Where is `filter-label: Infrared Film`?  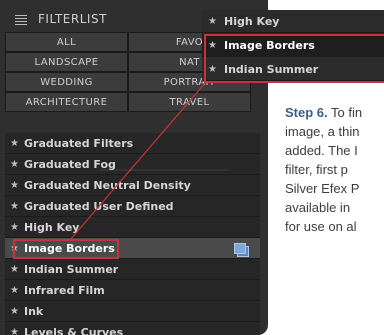
filter-label: Infrared Film is located at coordinates (64, 290).